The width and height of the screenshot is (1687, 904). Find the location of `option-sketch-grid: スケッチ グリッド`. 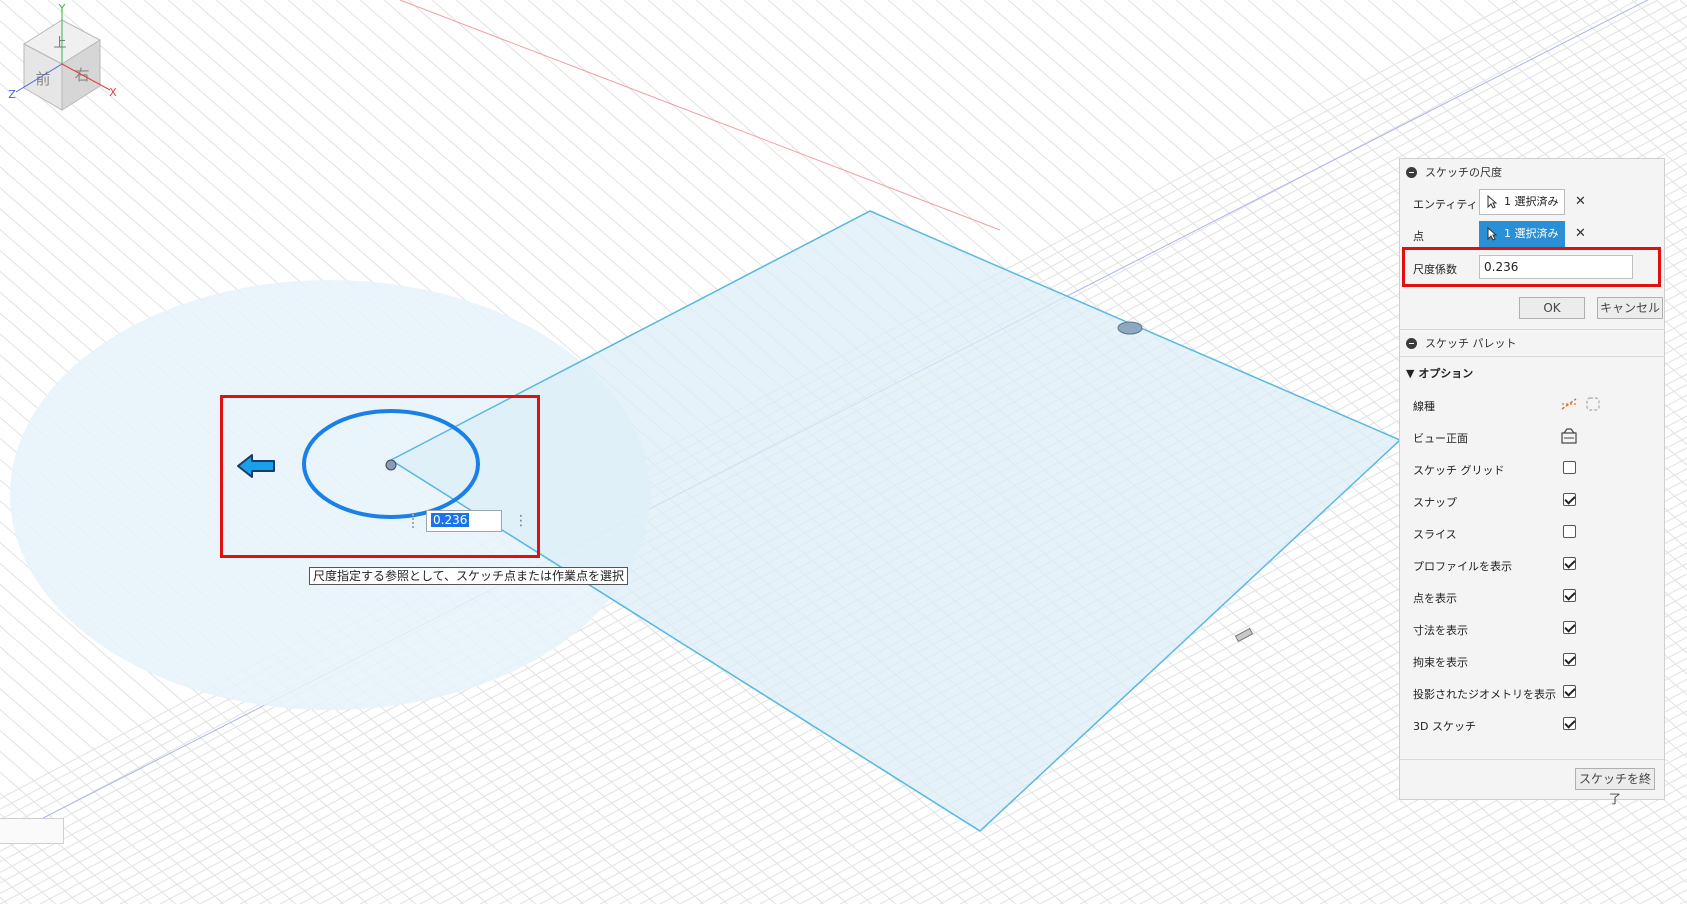

option-sketch-grid: スケッチ グリッド is located at coordinates (1532, 468).